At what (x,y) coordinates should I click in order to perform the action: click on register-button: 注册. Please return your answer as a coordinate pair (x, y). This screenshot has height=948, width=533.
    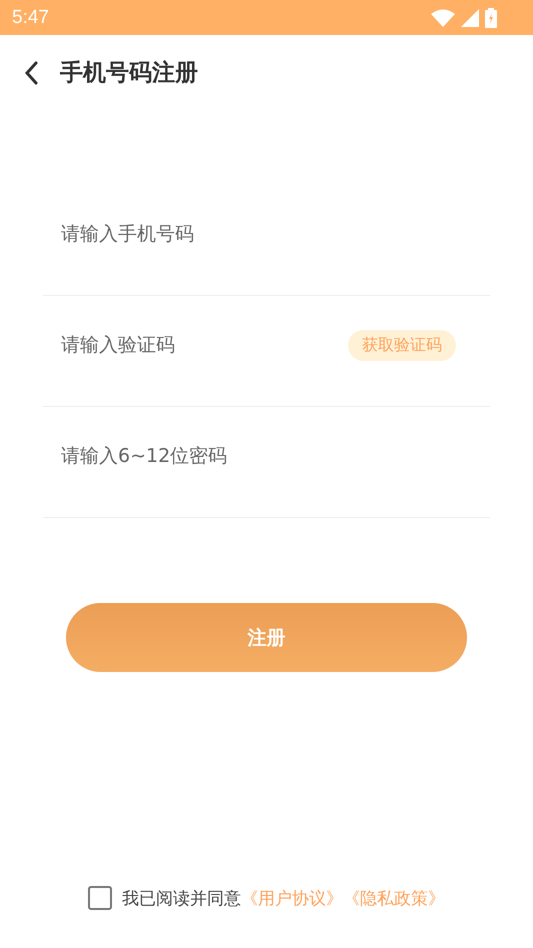
    Looking at the image, I should click on (266, 637).